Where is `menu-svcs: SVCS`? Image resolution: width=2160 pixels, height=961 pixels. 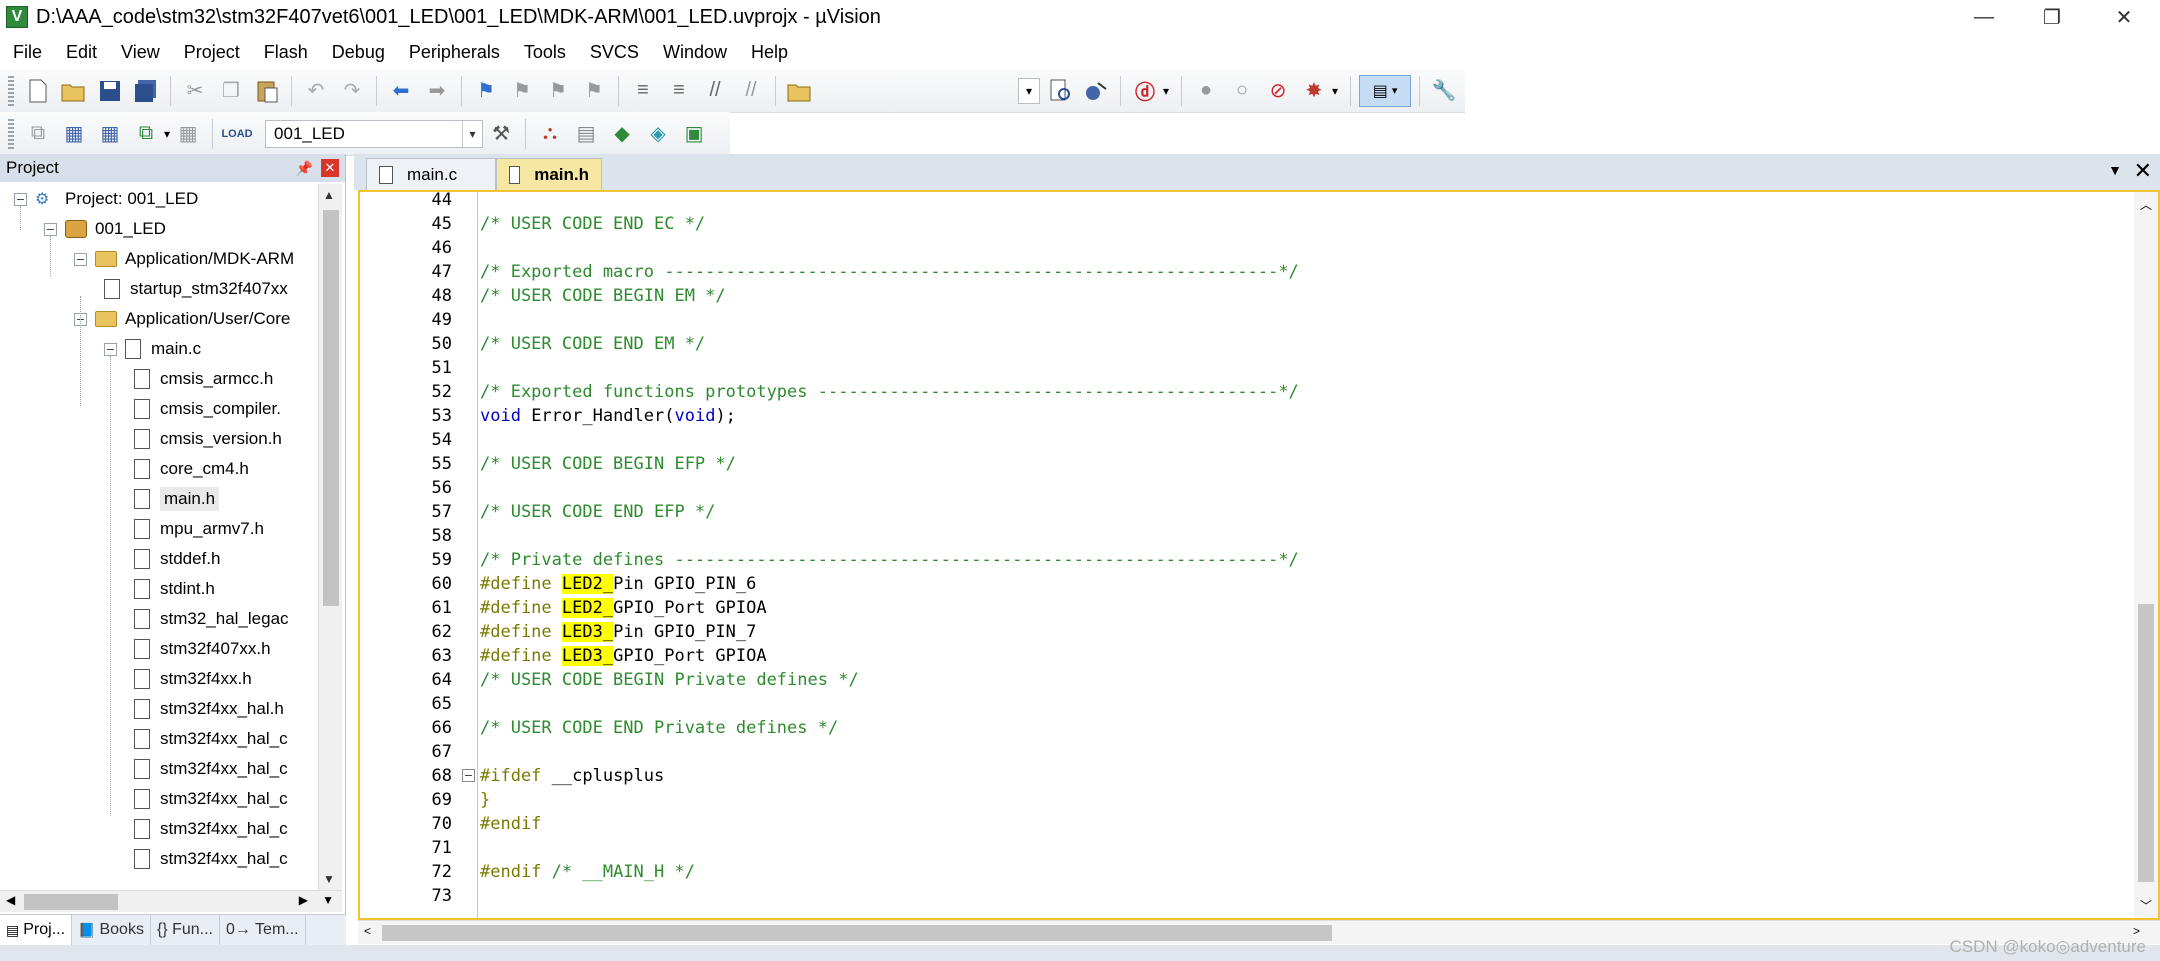
menu-svcs: SVCS is located at coordinates (613, 52).